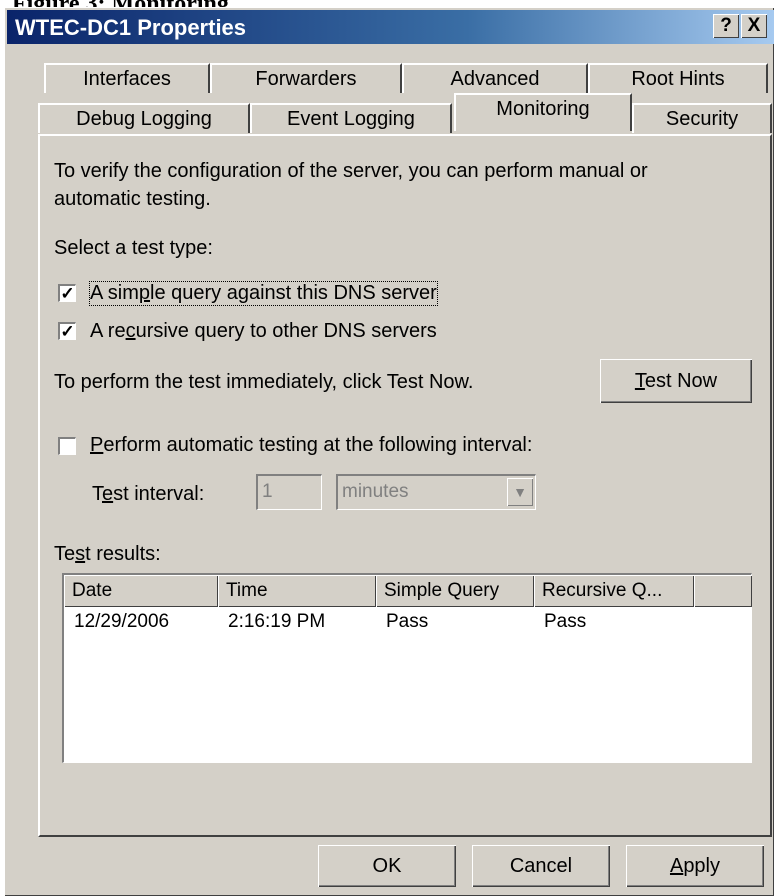 This screenshot has height=896, width=774. I want to click on tab-forwarders: Forwarders, so click(306, 78).